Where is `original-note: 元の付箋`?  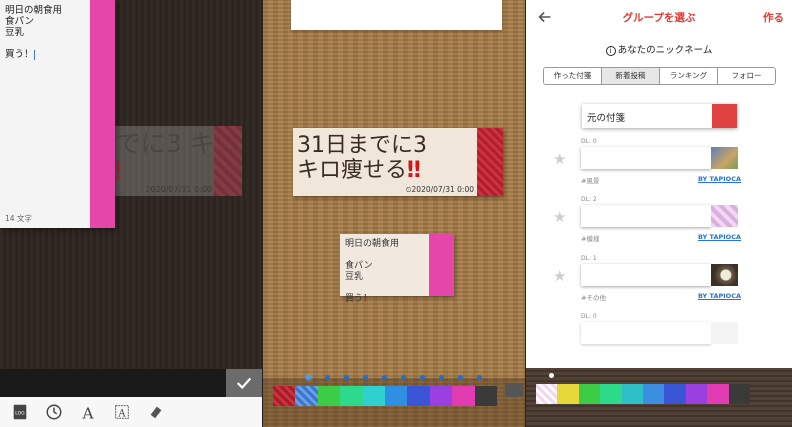 original-note: 元の付箋 is located at coordinates (659, 116).